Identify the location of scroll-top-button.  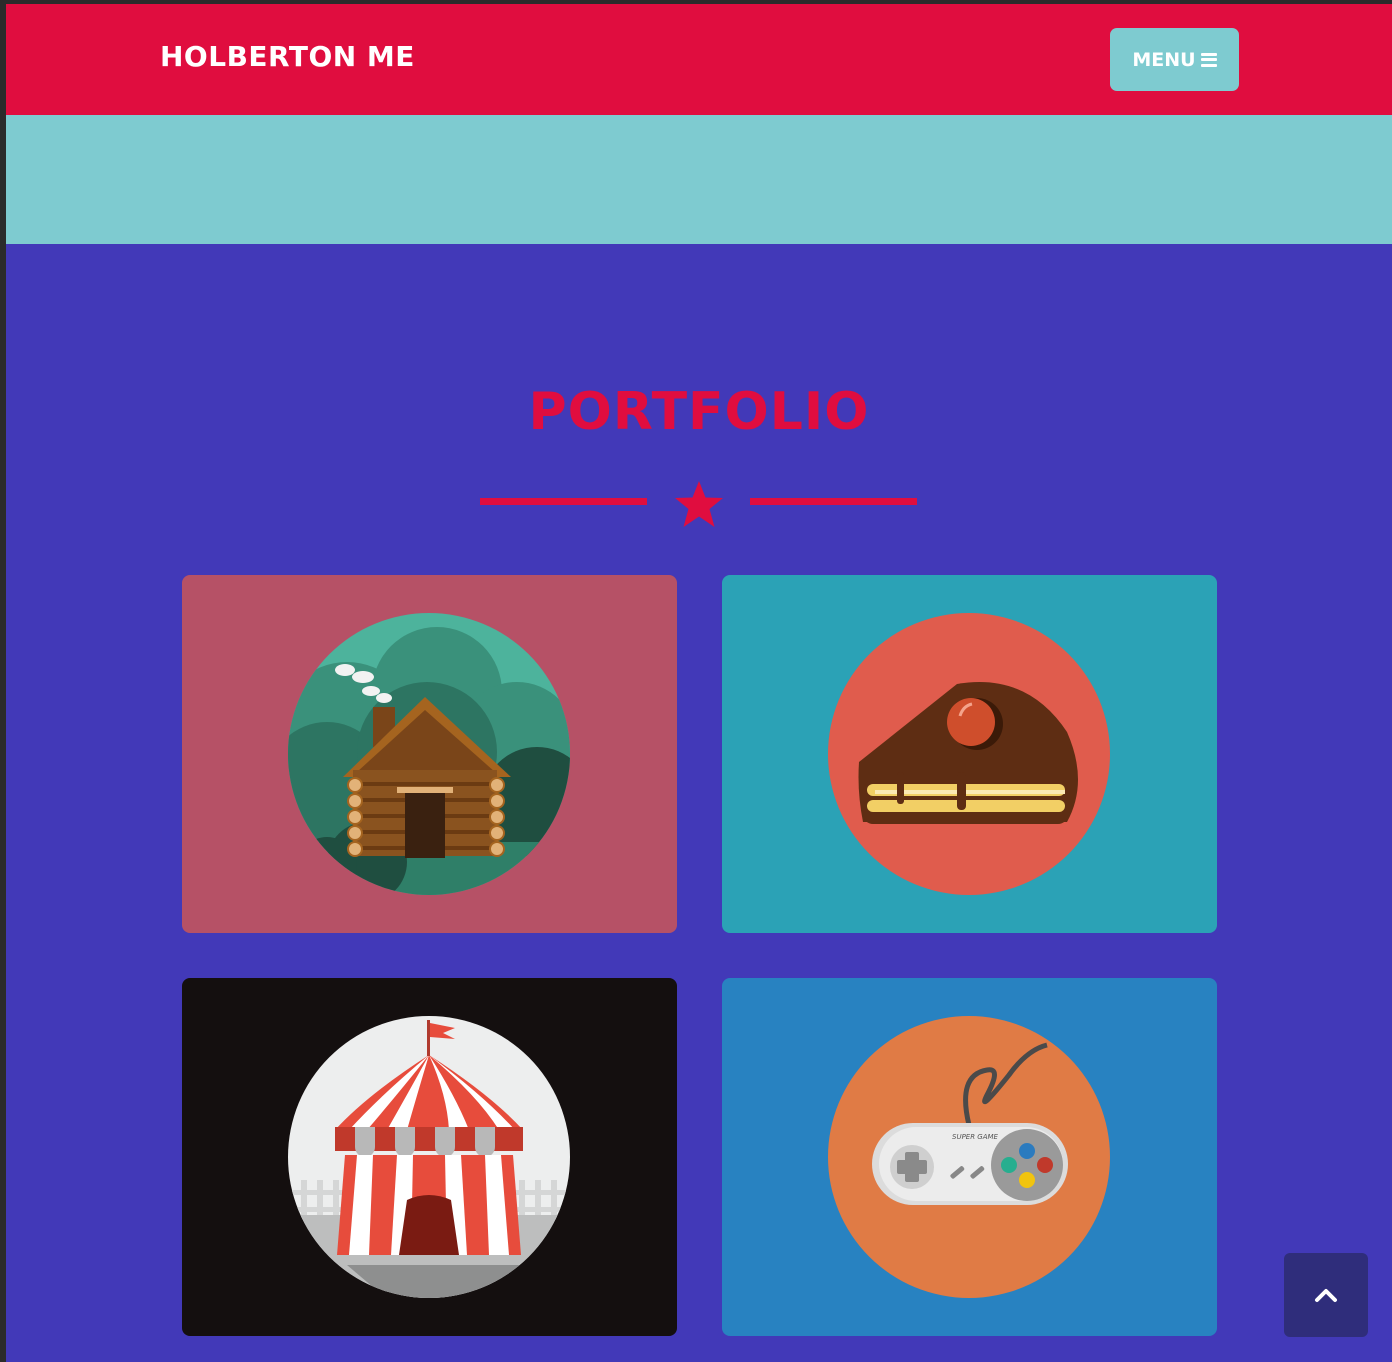
(1326, 1295).